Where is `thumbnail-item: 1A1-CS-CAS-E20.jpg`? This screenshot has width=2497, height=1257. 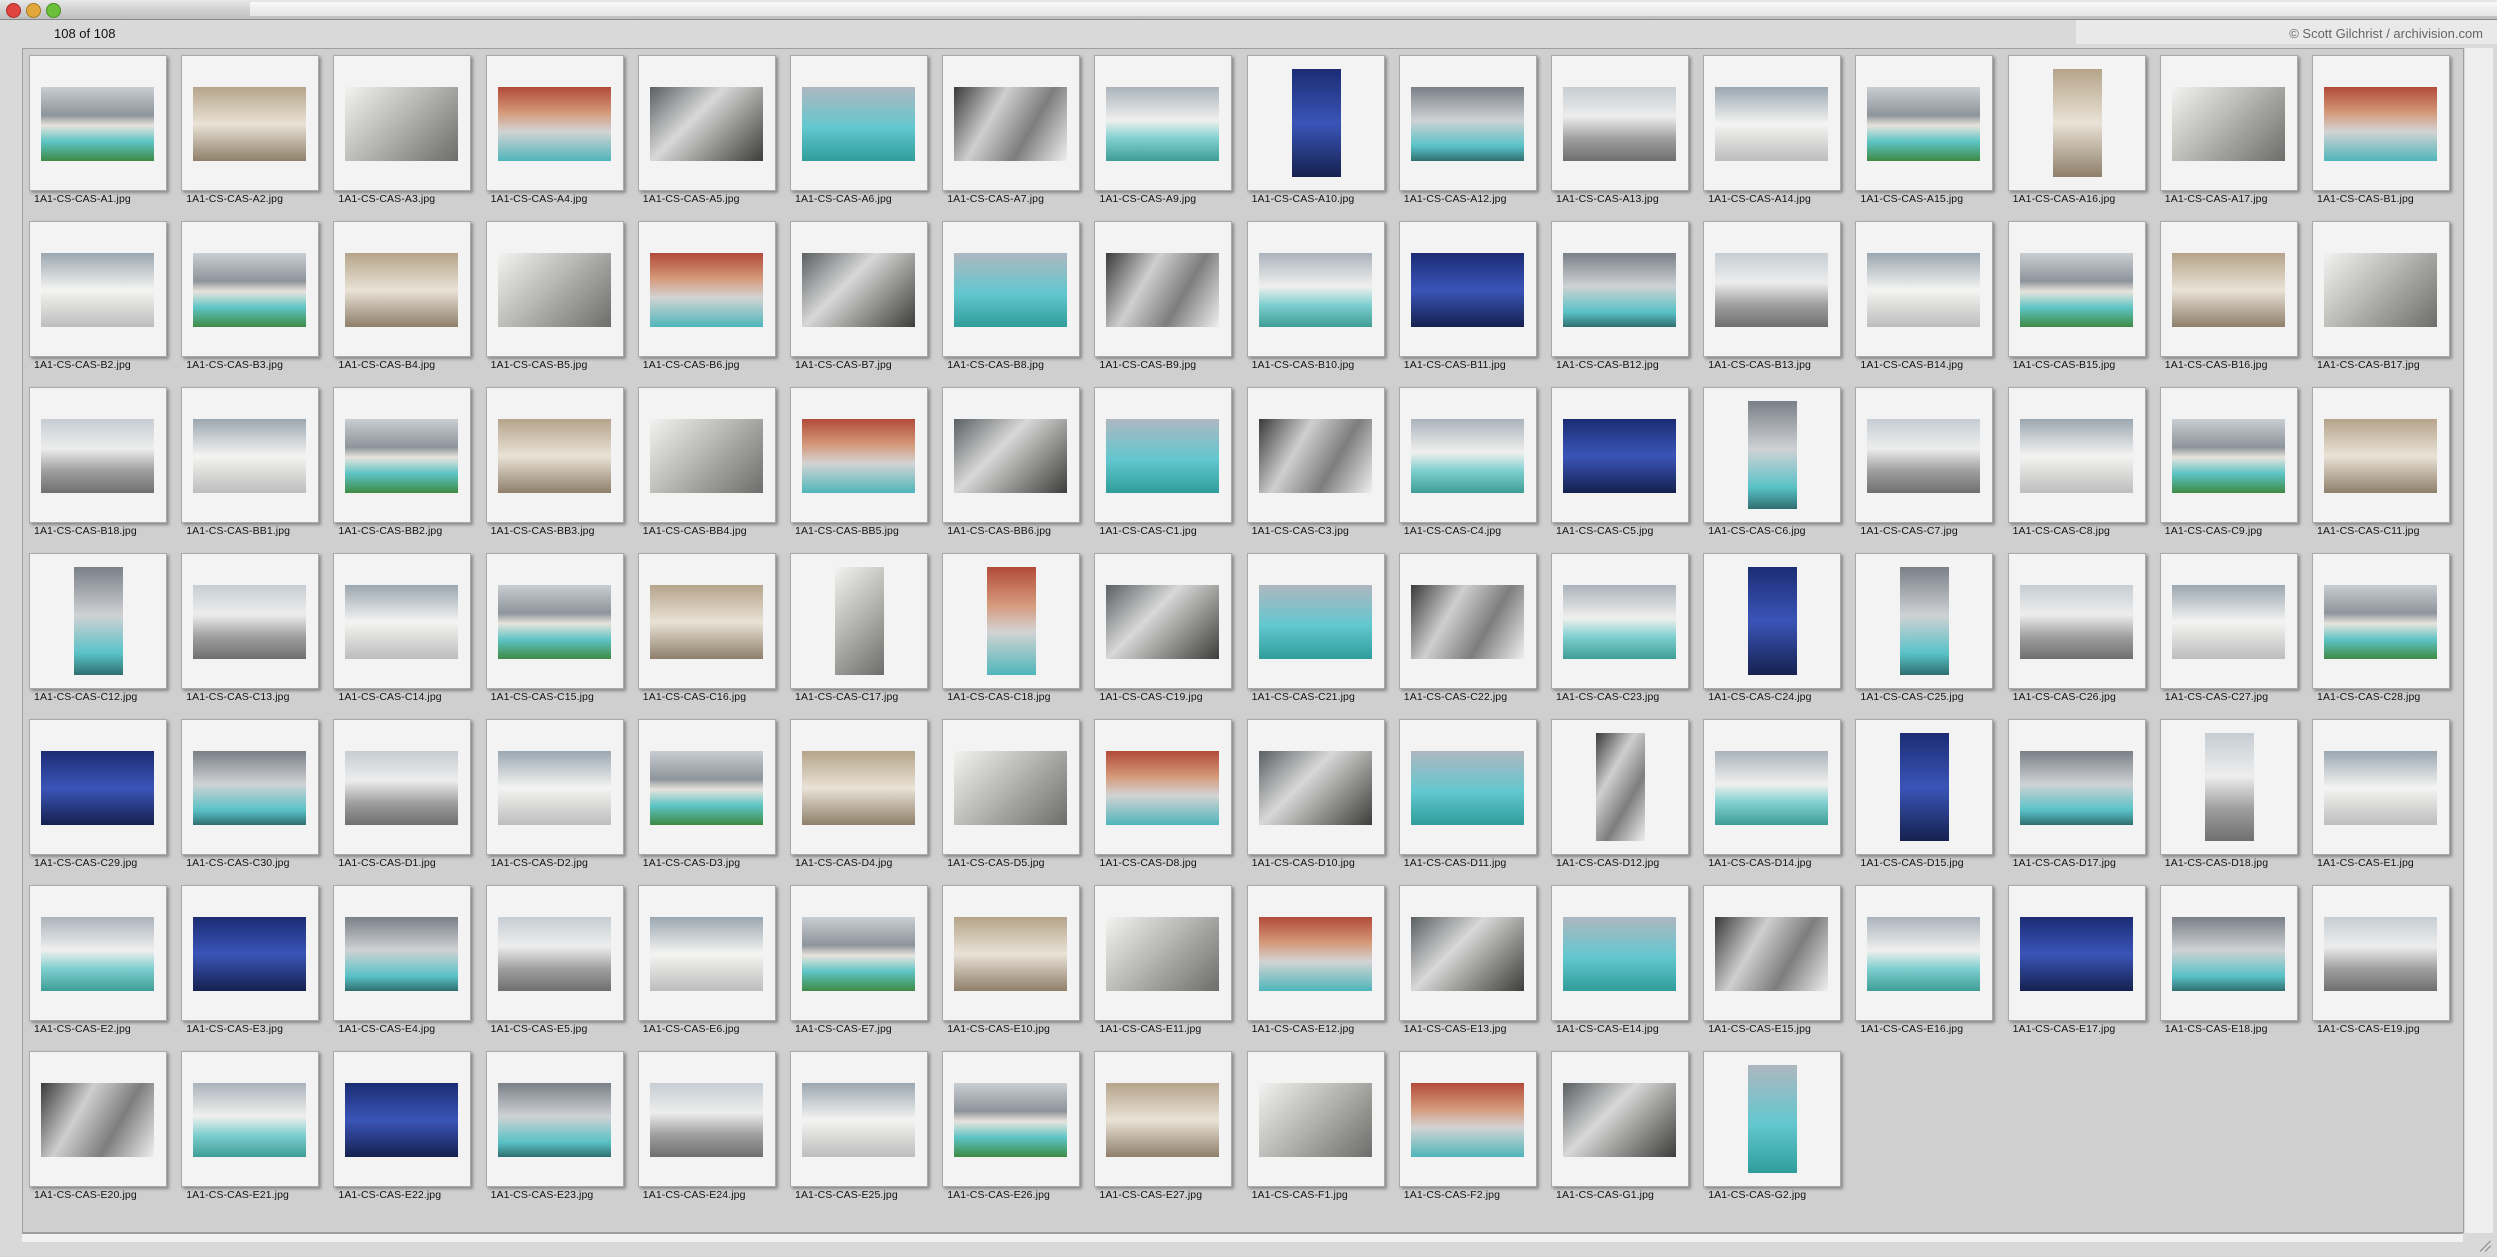
thumbnail-item: 1A1-CS-CAS-E20.jpg is located at coordinates (100, 1130).